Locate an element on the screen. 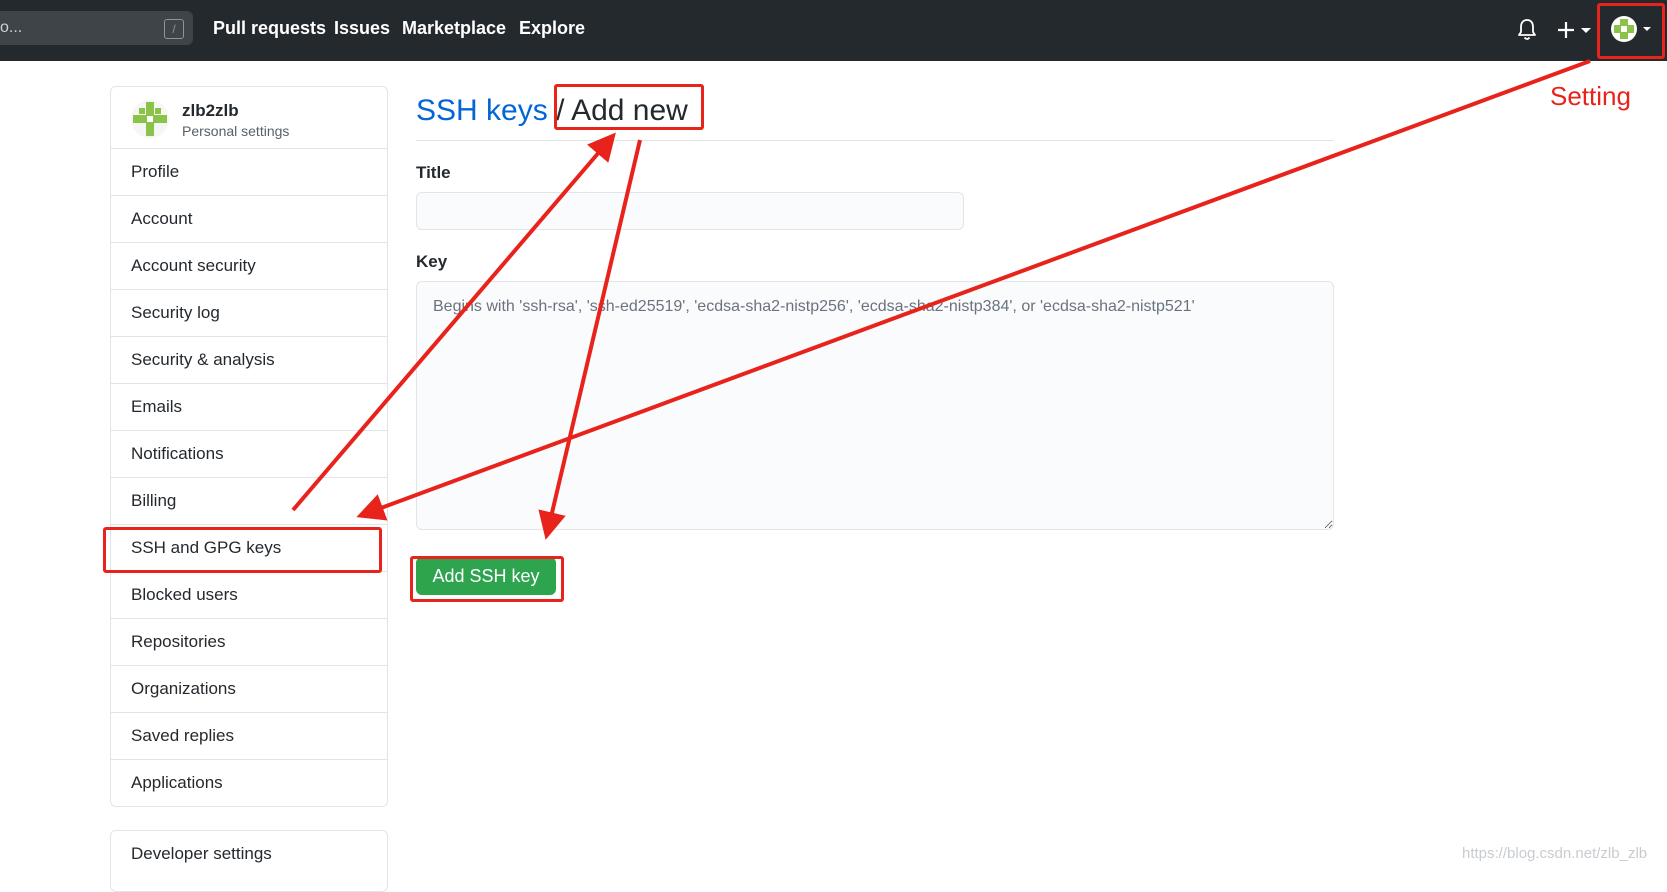 This screenshot has height=892, width=1667. annotation-box-add-ssh-key is located at coordinates (487, 579).